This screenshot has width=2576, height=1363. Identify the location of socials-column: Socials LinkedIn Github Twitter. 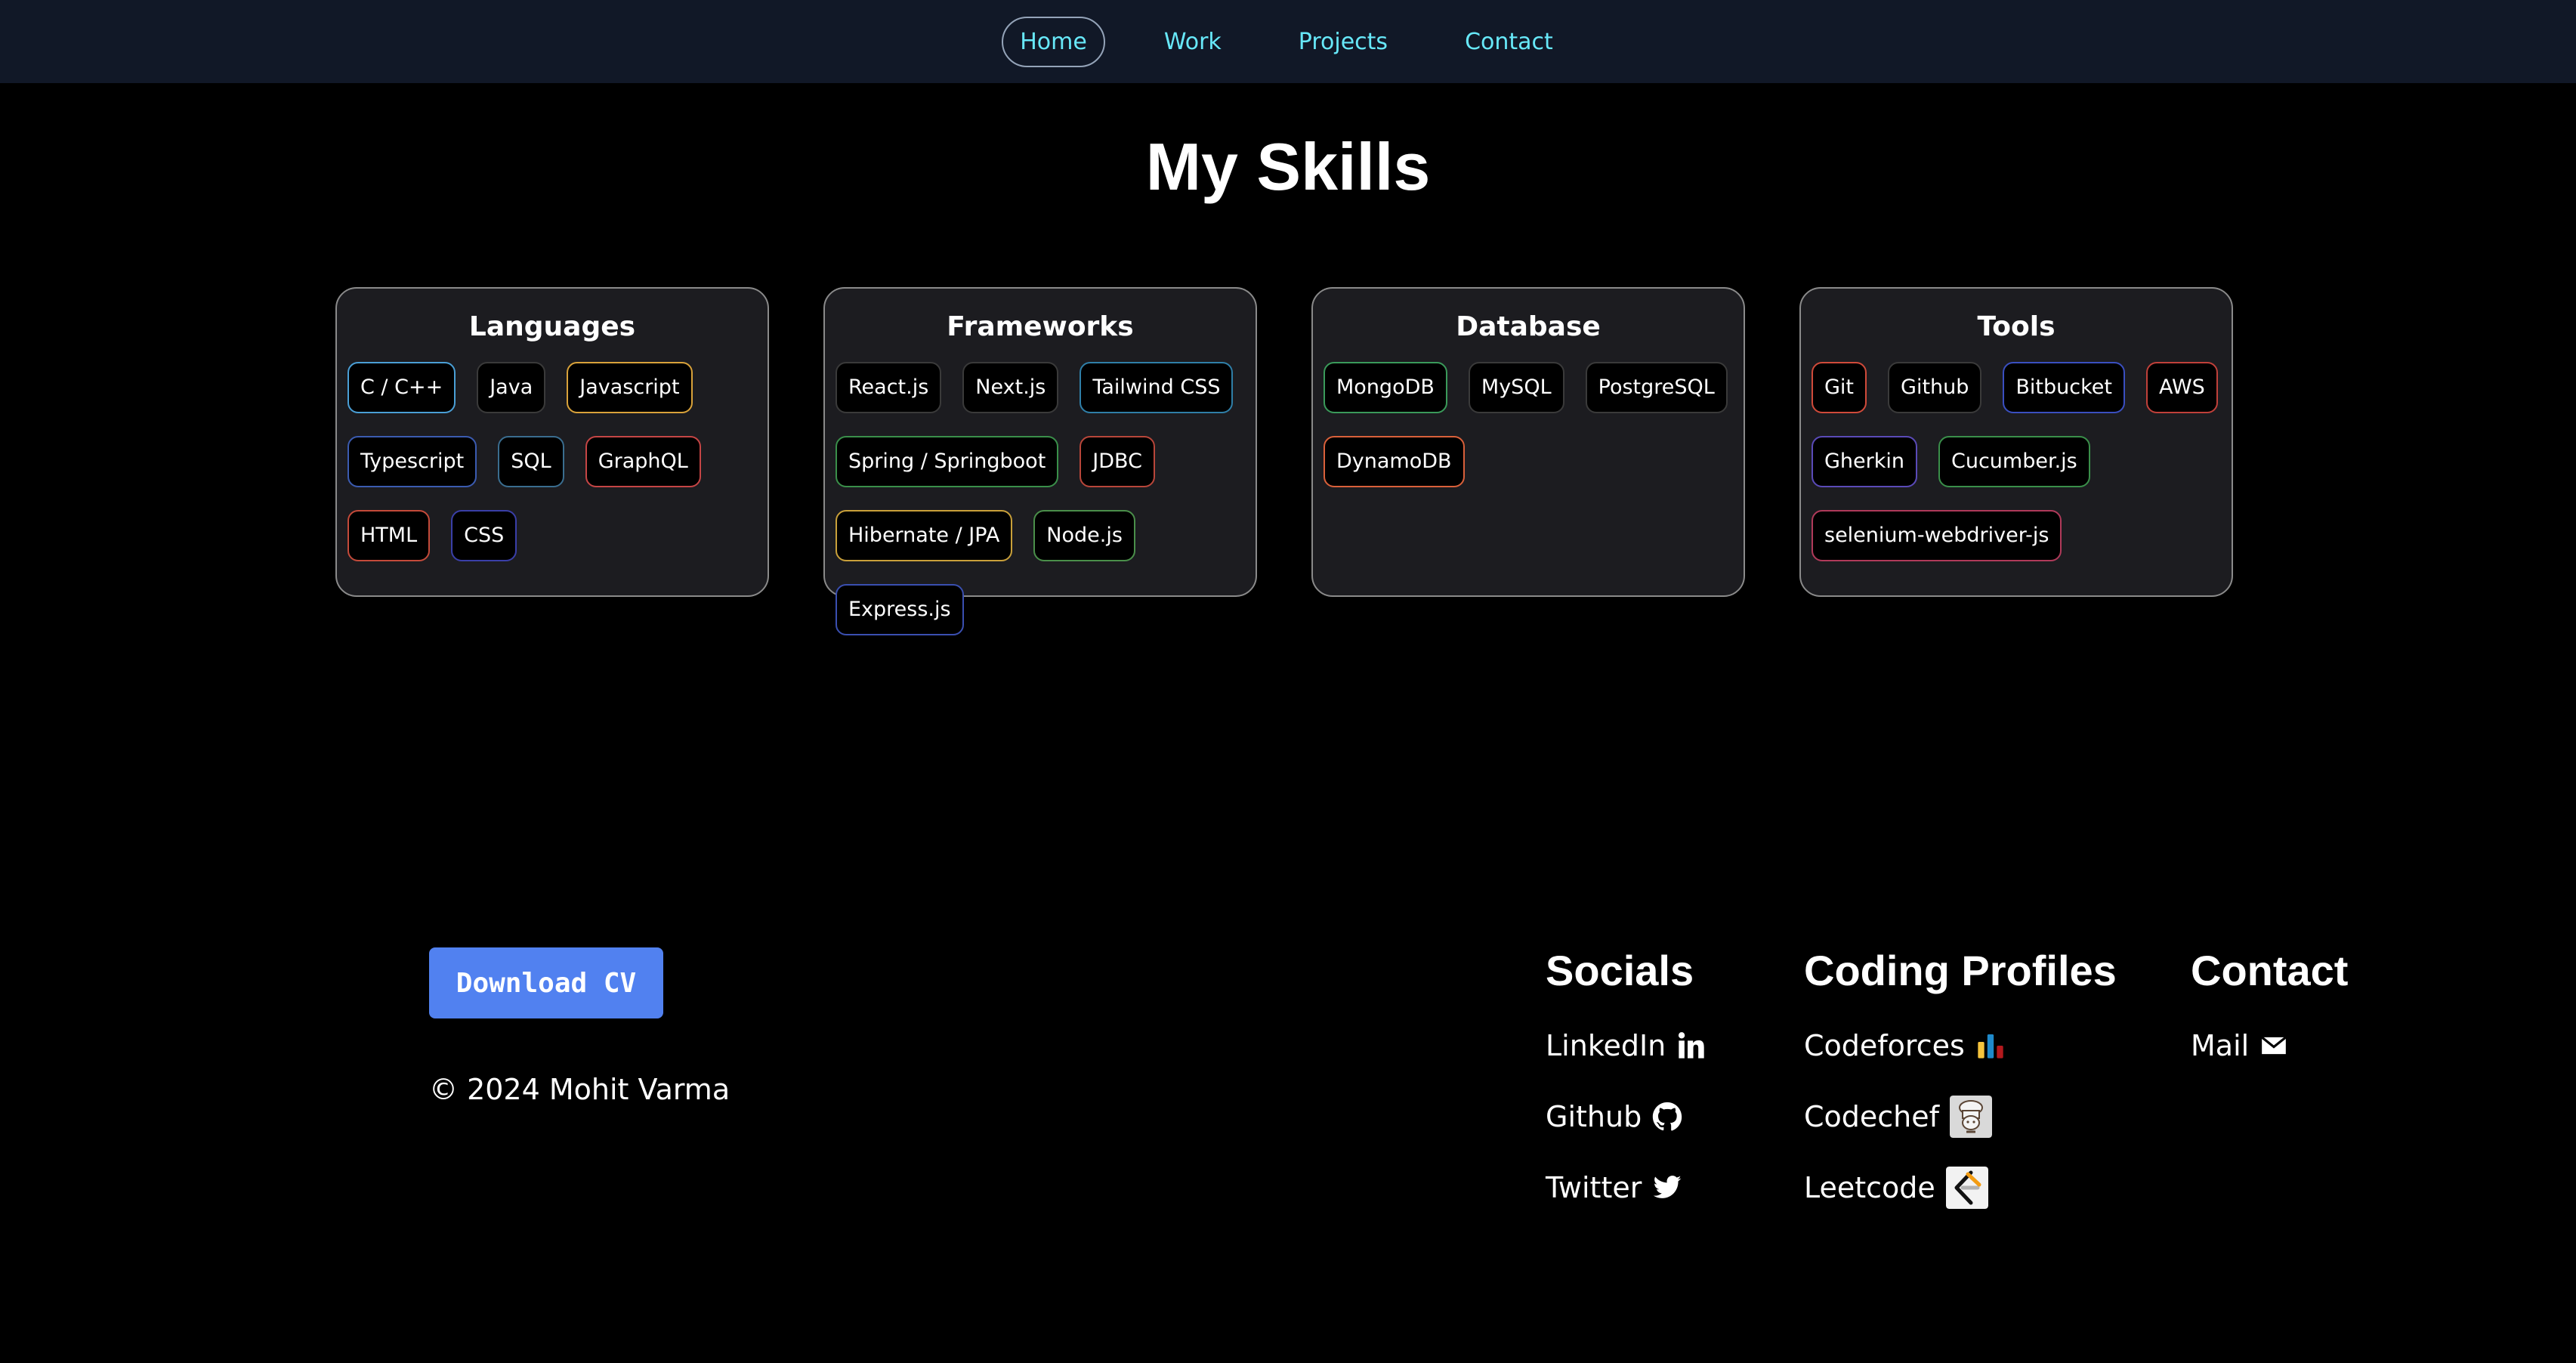
(1626, 1092).